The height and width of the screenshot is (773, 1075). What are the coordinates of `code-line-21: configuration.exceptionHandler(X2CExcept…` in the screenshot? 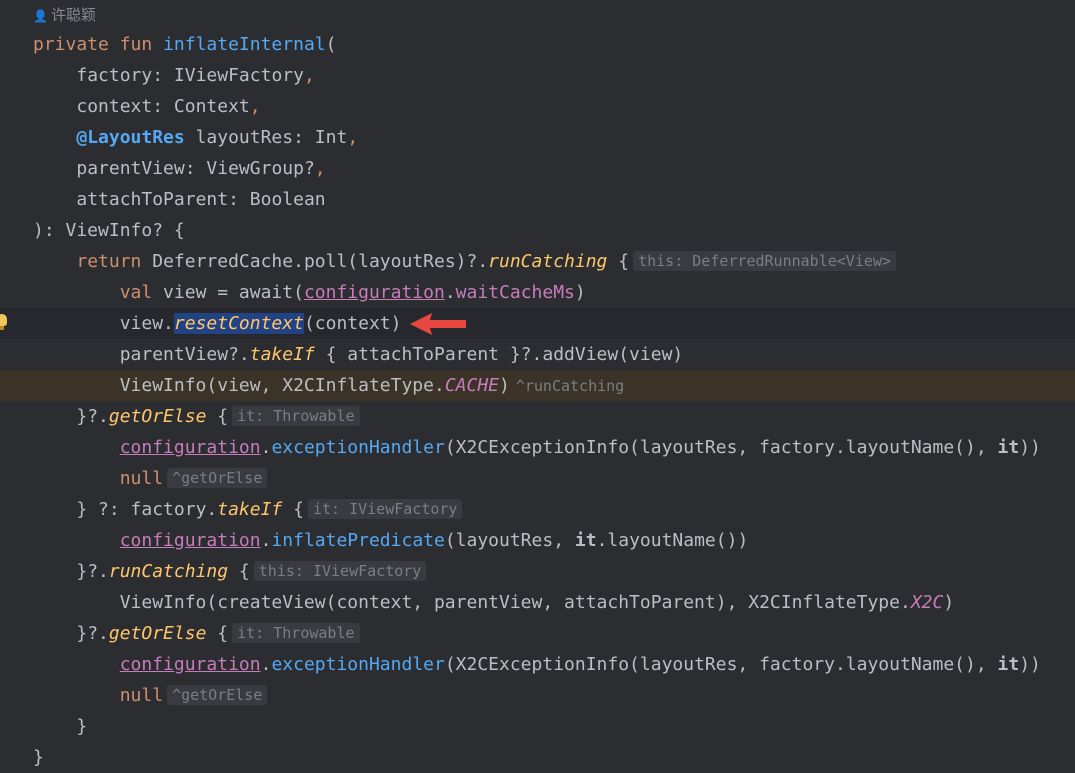 It's located at (537, 664).